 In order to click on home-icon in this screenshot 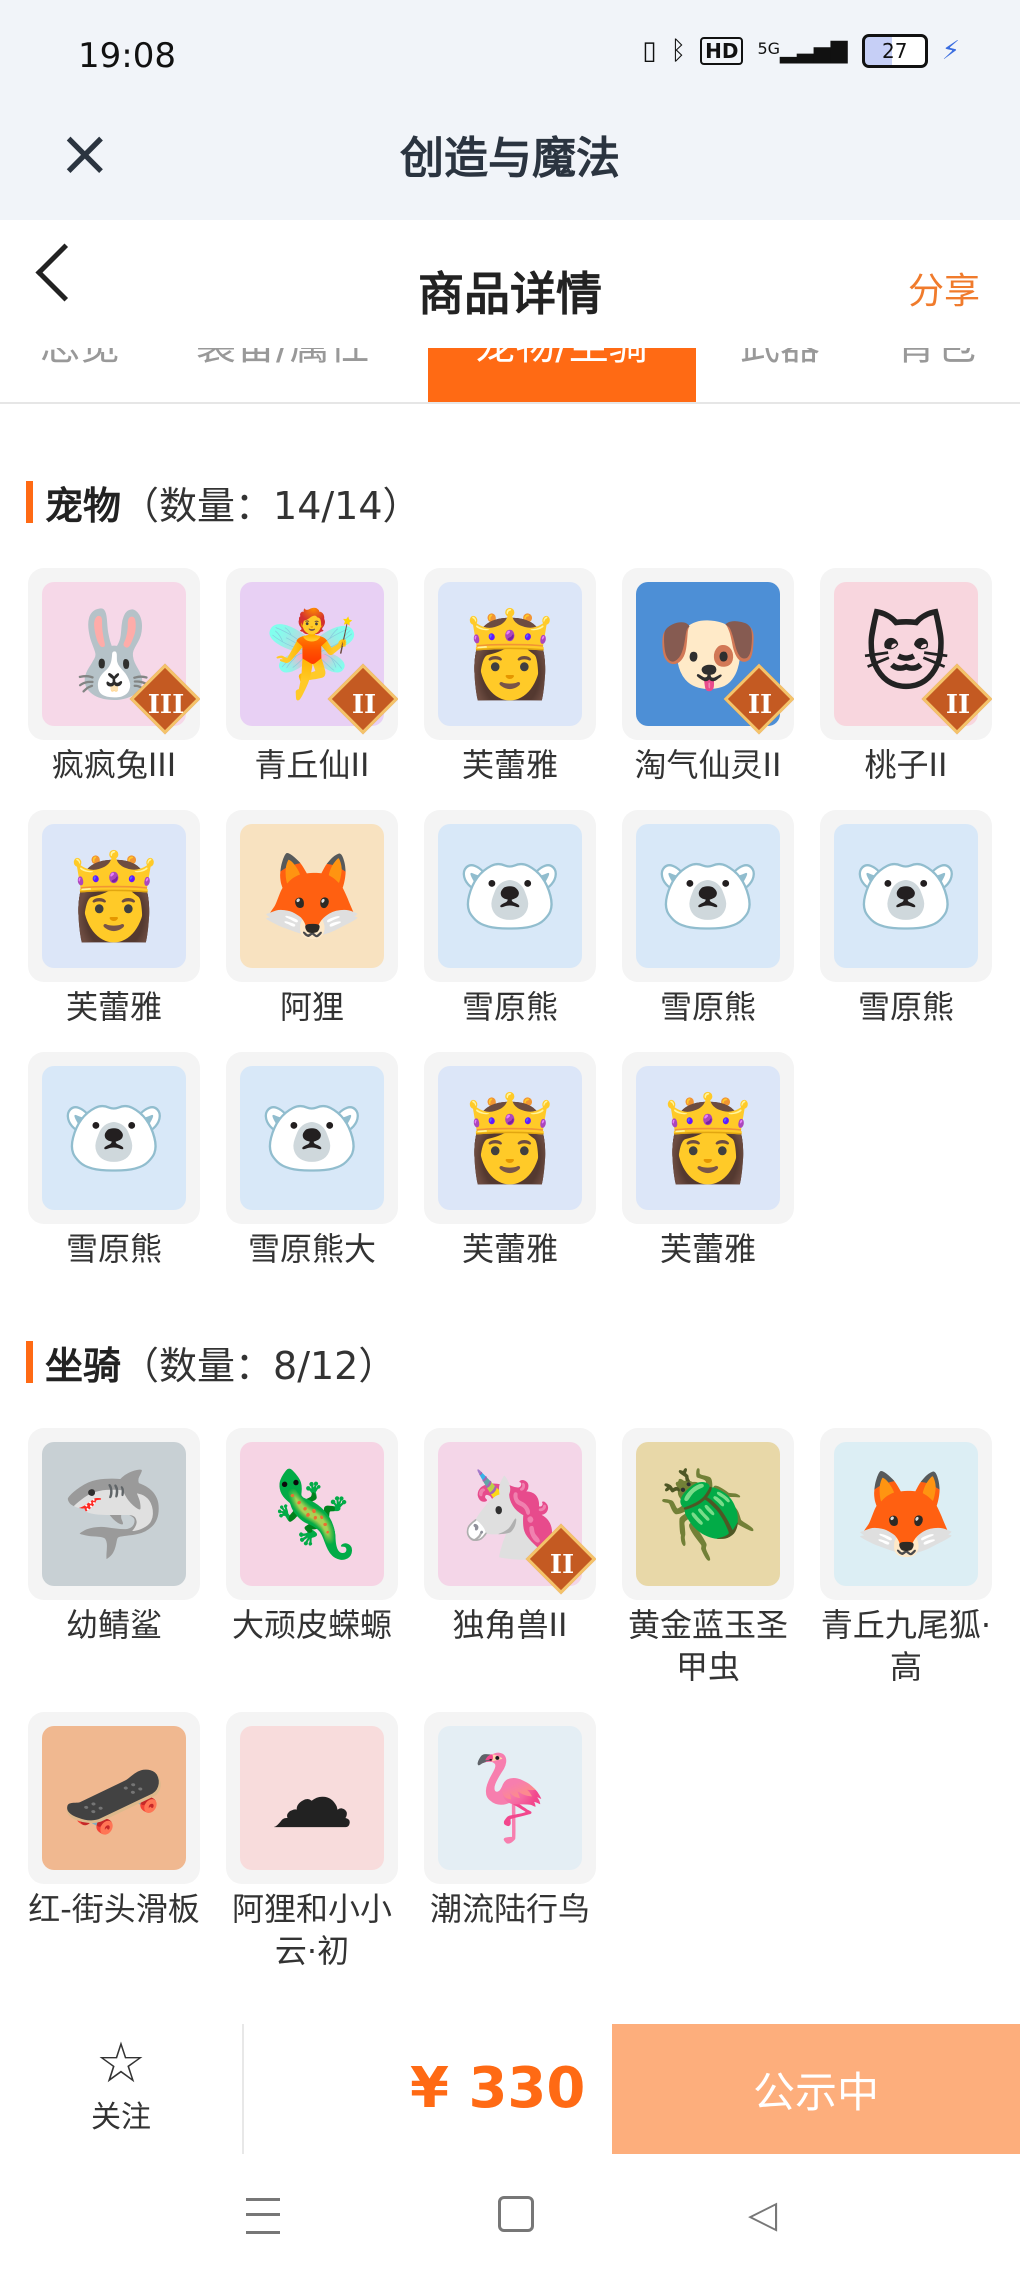, I will do `click(516, 2214)`.